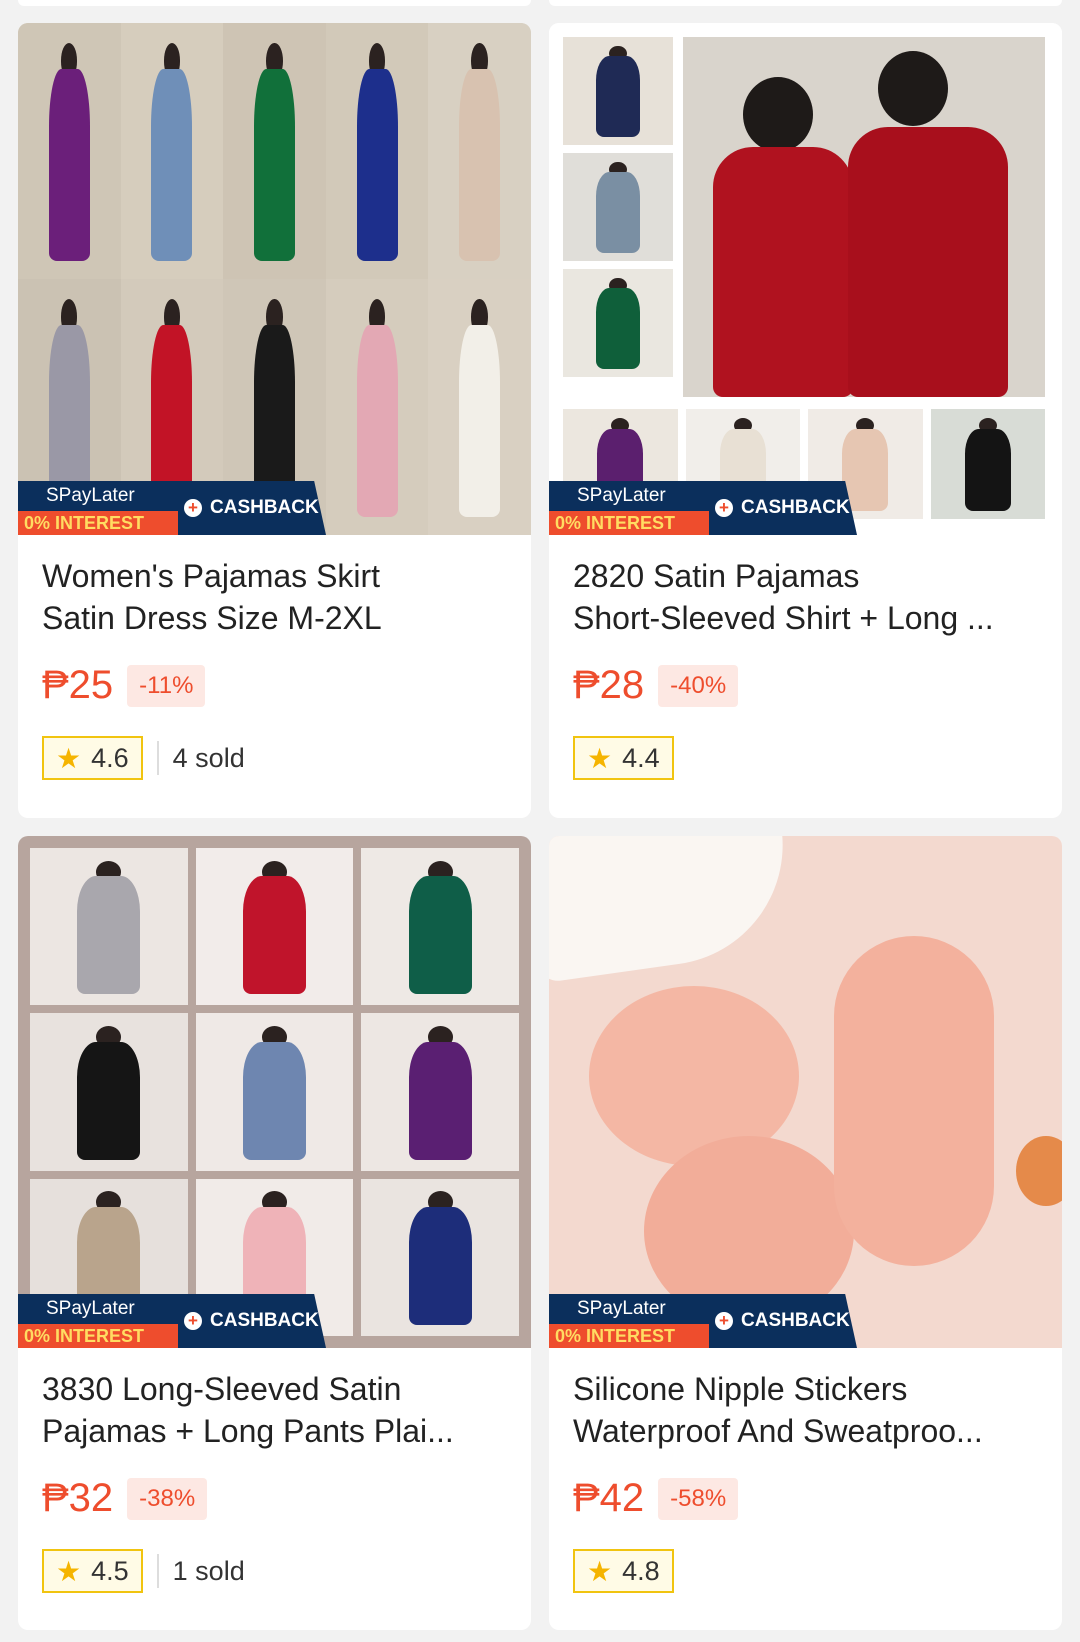 This screenshot has height=1642, width=1080. What do you see at coordinates (208, 757) in the screenshot?
I see `sold-count: 4 sold` at bounding box center [208, 757].